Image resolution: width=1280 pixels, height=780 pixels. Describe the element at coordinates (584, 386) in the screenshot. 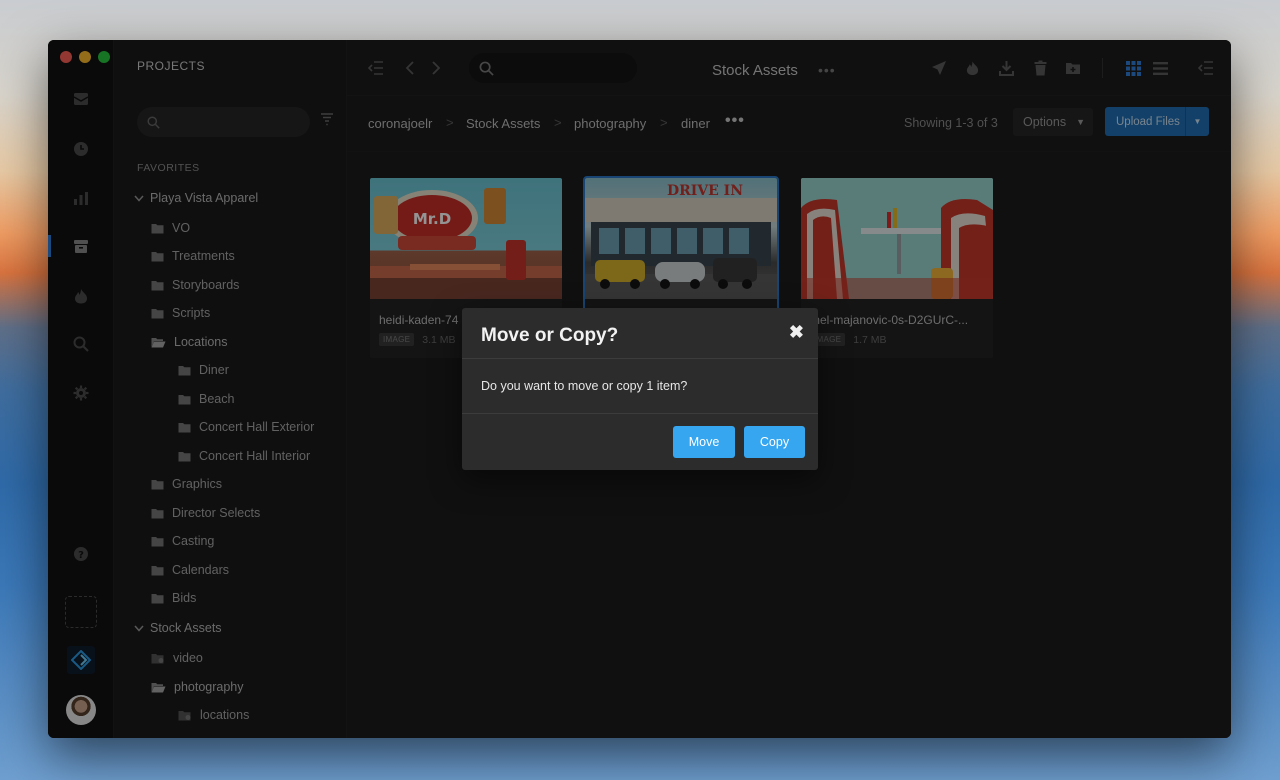

I see `dialog-message: Do you want to move or copy 1 item?` at that location.